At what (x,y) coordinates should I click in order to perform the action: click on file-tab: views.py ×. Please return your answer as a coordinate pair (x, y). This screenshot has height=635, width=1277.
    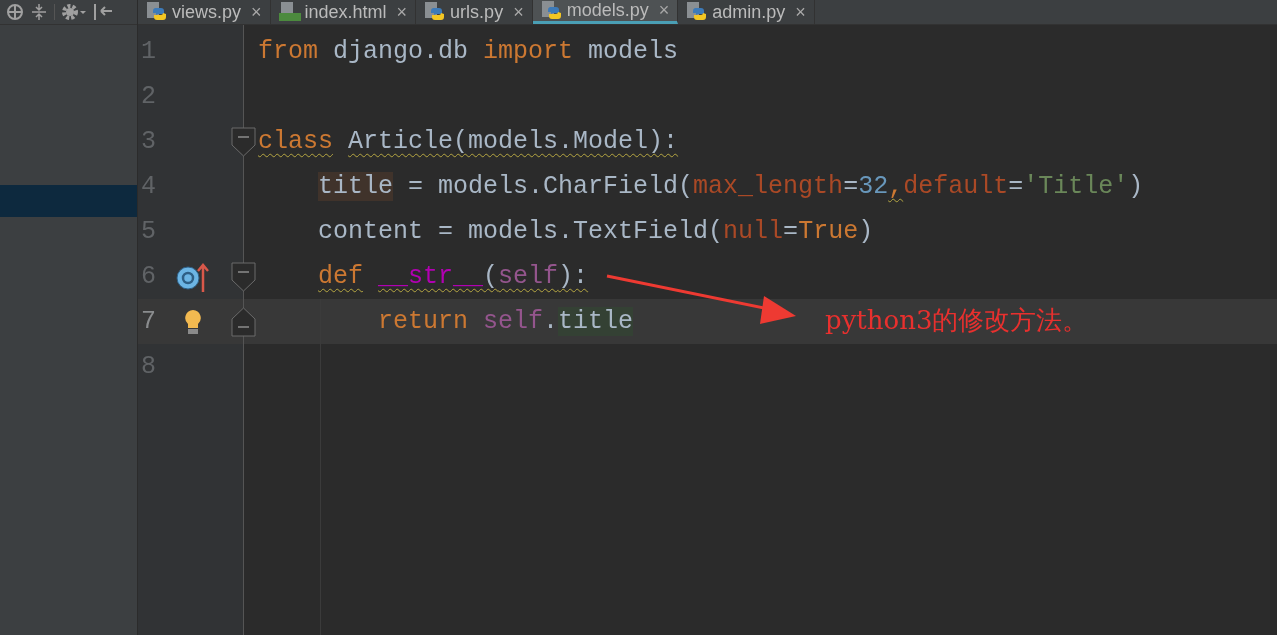
    Looking at the image, I should click on (204, 12).